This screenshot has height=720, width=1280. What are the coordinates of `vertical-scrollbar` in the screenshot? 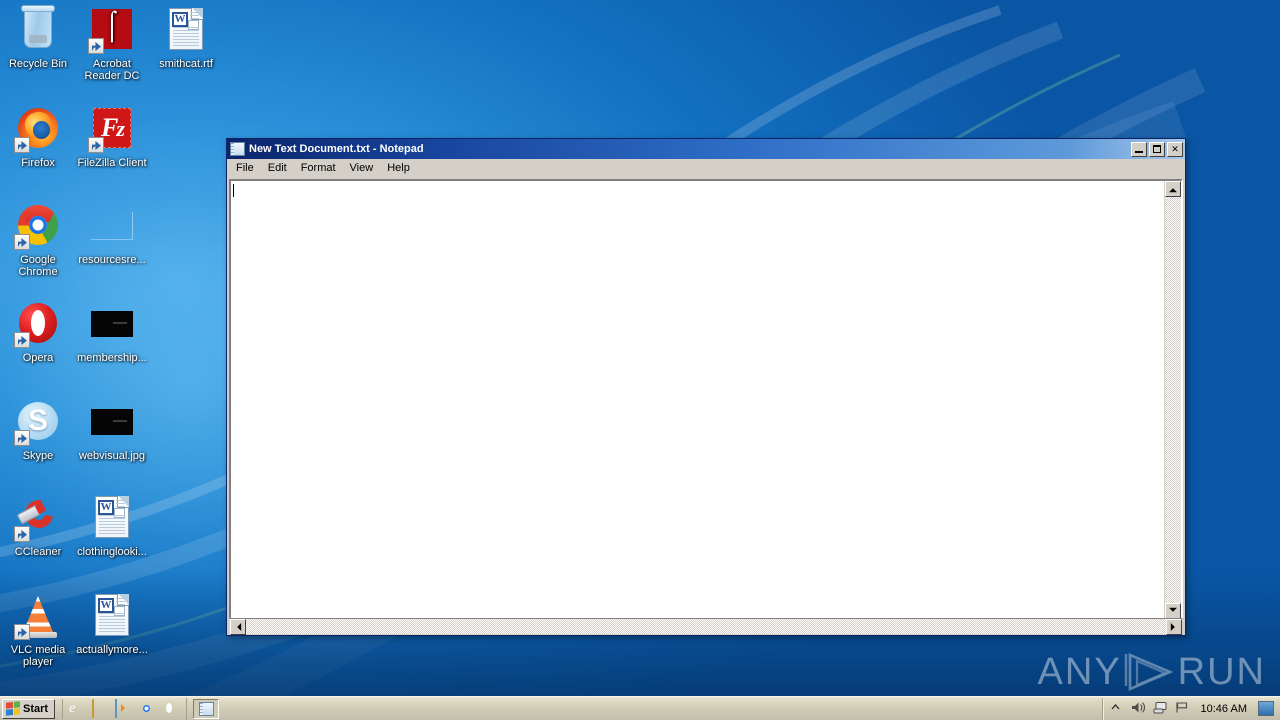 It's located at (1172, 400).